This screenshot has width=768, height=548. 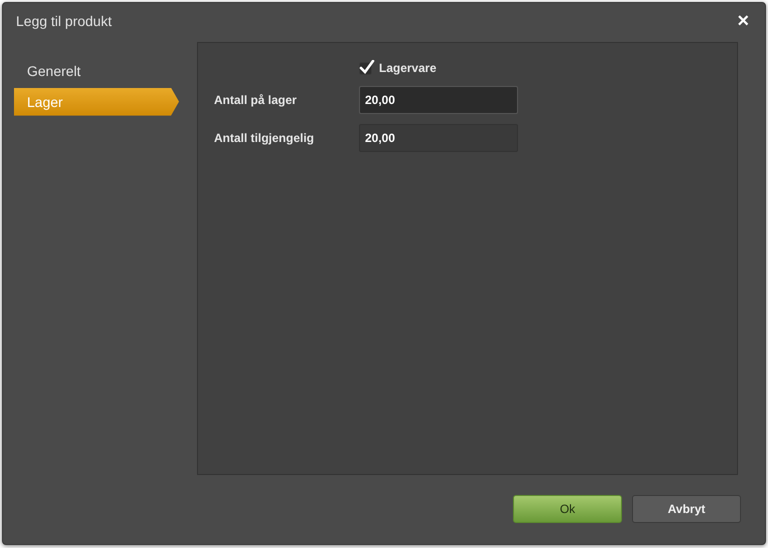 I want to click on sidebar-item: Generelt, so click(x=96, y=70).